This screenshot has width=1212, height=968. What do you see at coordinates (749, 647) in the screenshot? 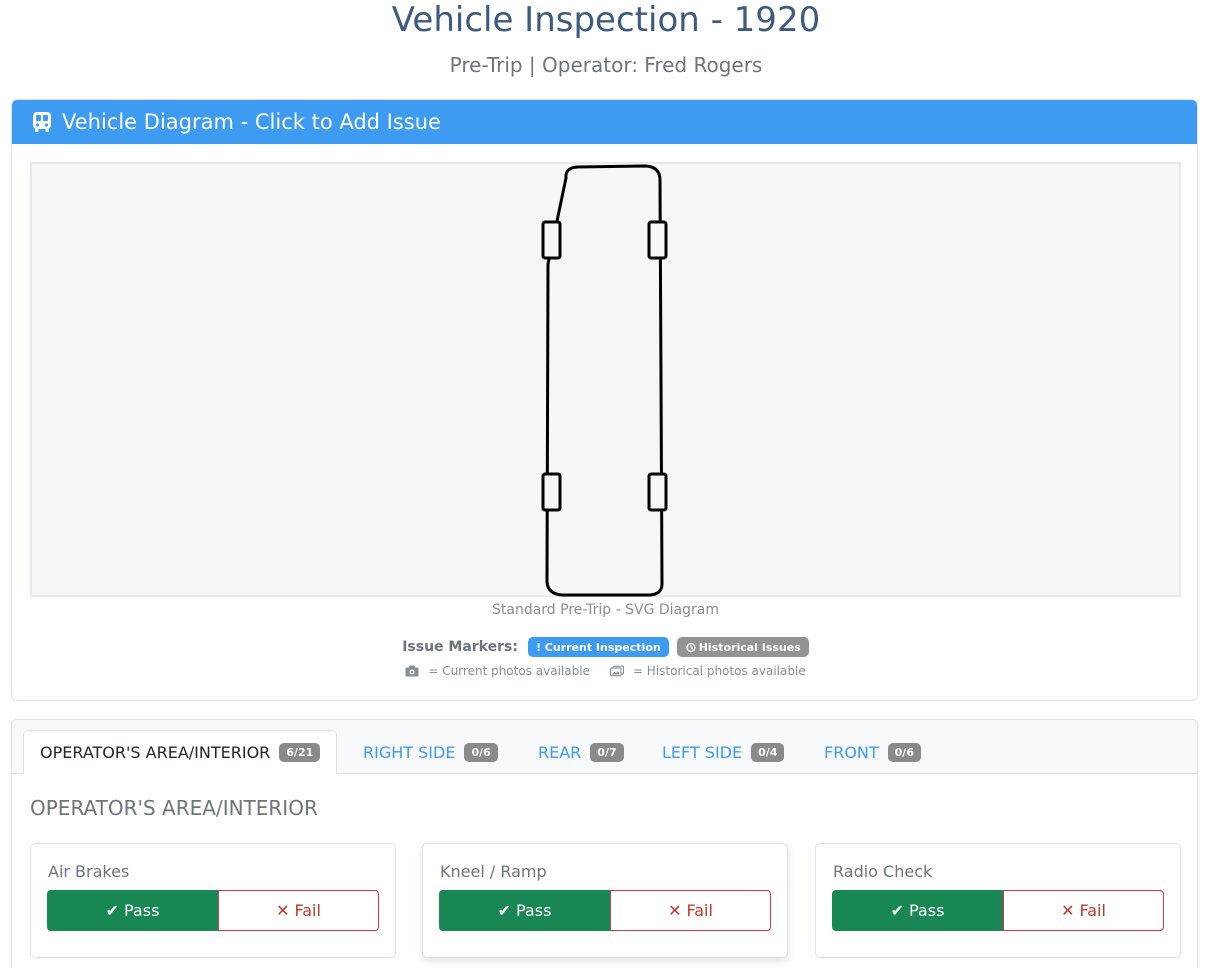
I see `historical-issues-label: Historical Issues` at bounding box center [749, 647].